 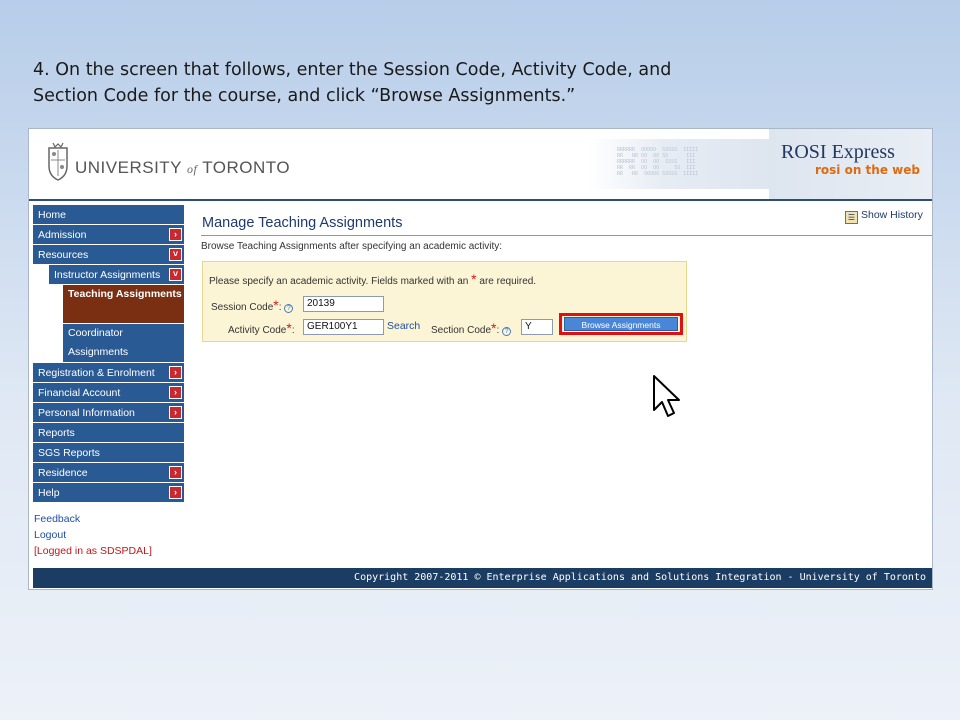 I want to click on session-code-label: Session Code*: ?, so click(x=252, y=305).